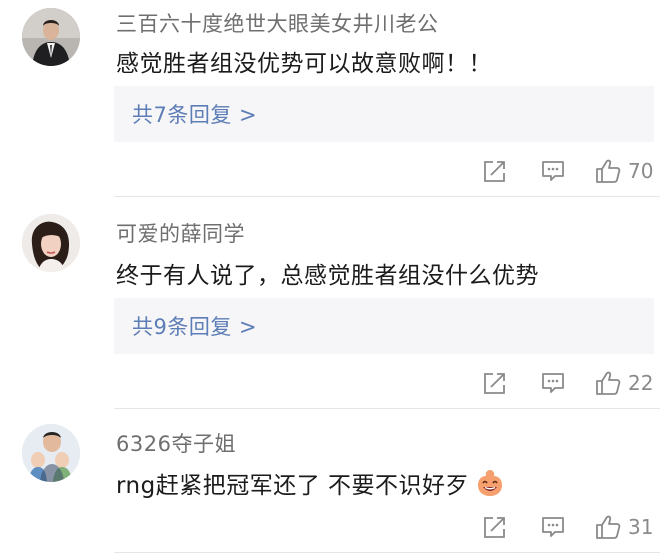 This screenshot has height=560, width=660. Describe the element at coordinates (623, 171) in the screenshot. I see `like-button: 70` at that location.